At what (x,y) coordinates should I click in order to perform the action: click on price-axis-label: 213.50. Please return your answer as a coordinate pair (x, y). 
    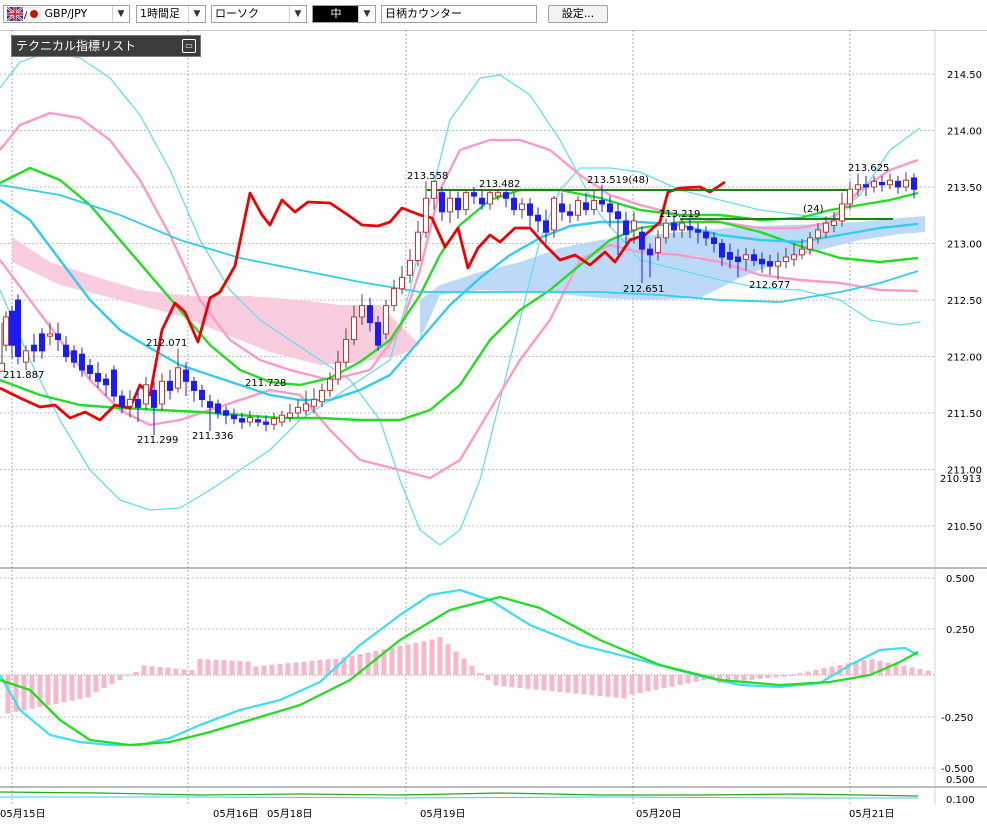
    Looking at the image, I should click on (964, 188).